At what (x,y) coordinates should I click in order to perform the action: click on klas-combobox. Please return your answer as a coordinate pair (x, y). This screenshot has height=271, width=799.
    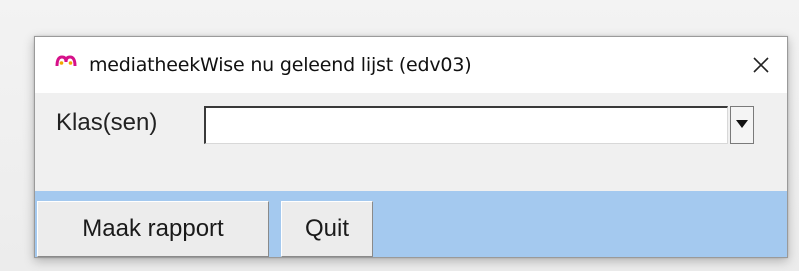
    Looking at the image, I should click on (494, 125).